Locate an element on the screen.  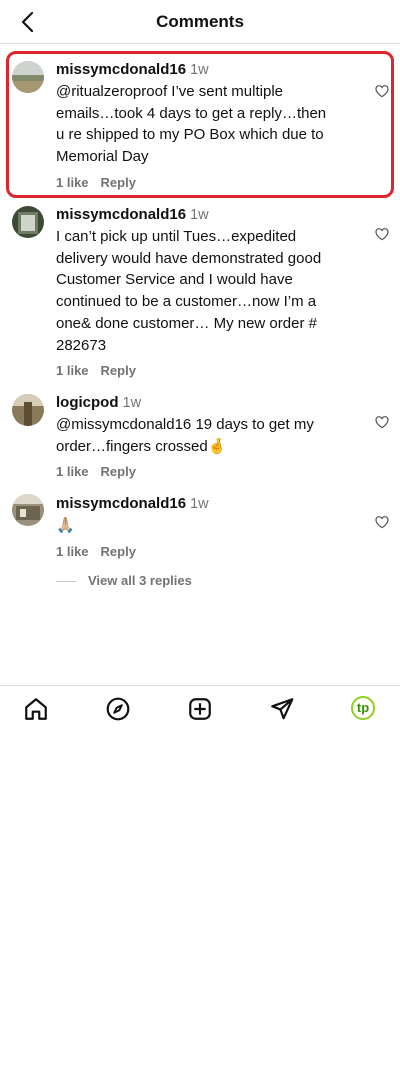
home-icon is located at coordinates (36, 709).